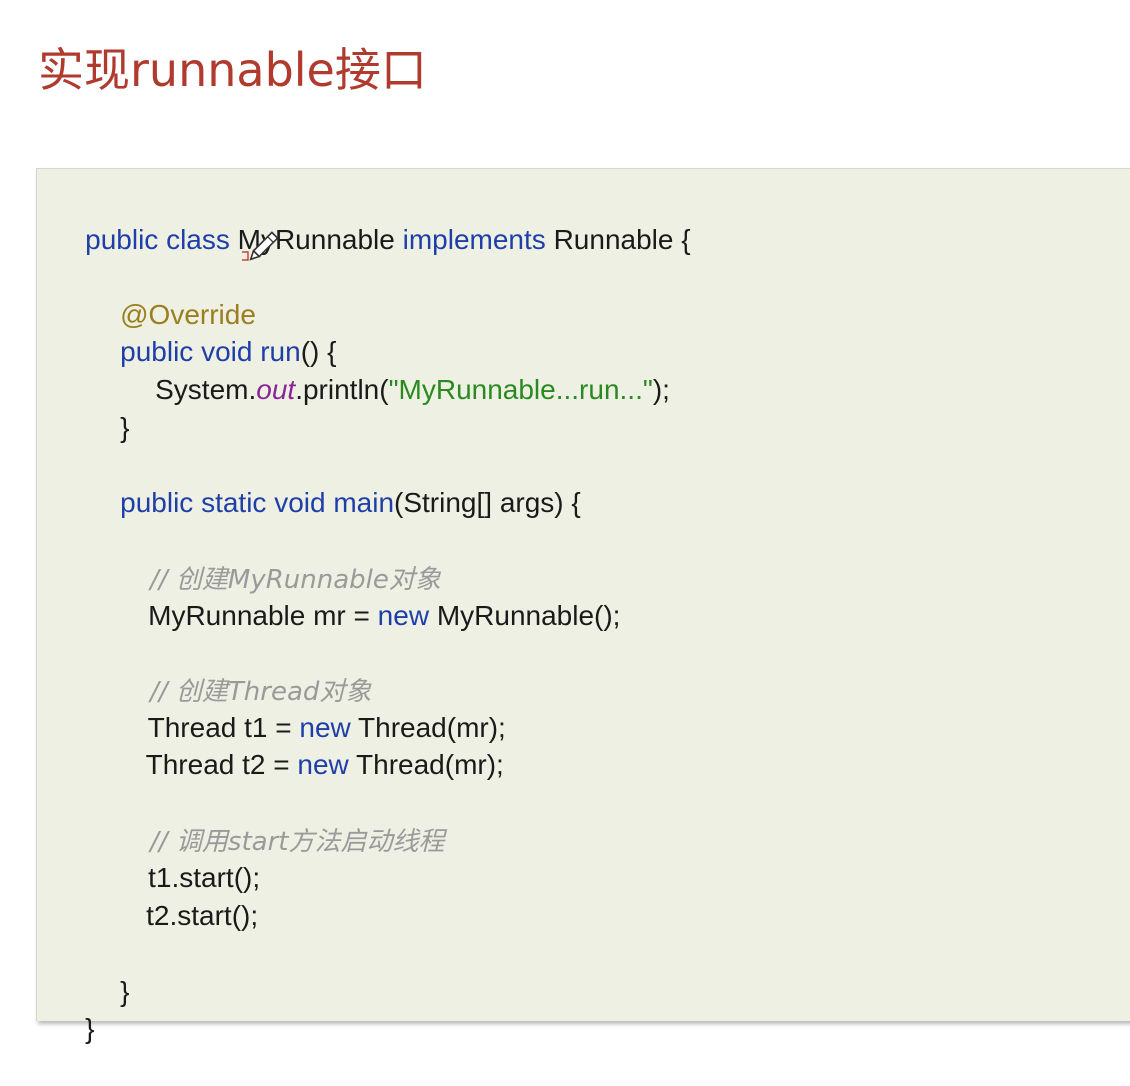 This screenshot has width=1130, height=1086. I want to click on code-line-main-signature: public static void main(String[] args) {, so click(335, 482).